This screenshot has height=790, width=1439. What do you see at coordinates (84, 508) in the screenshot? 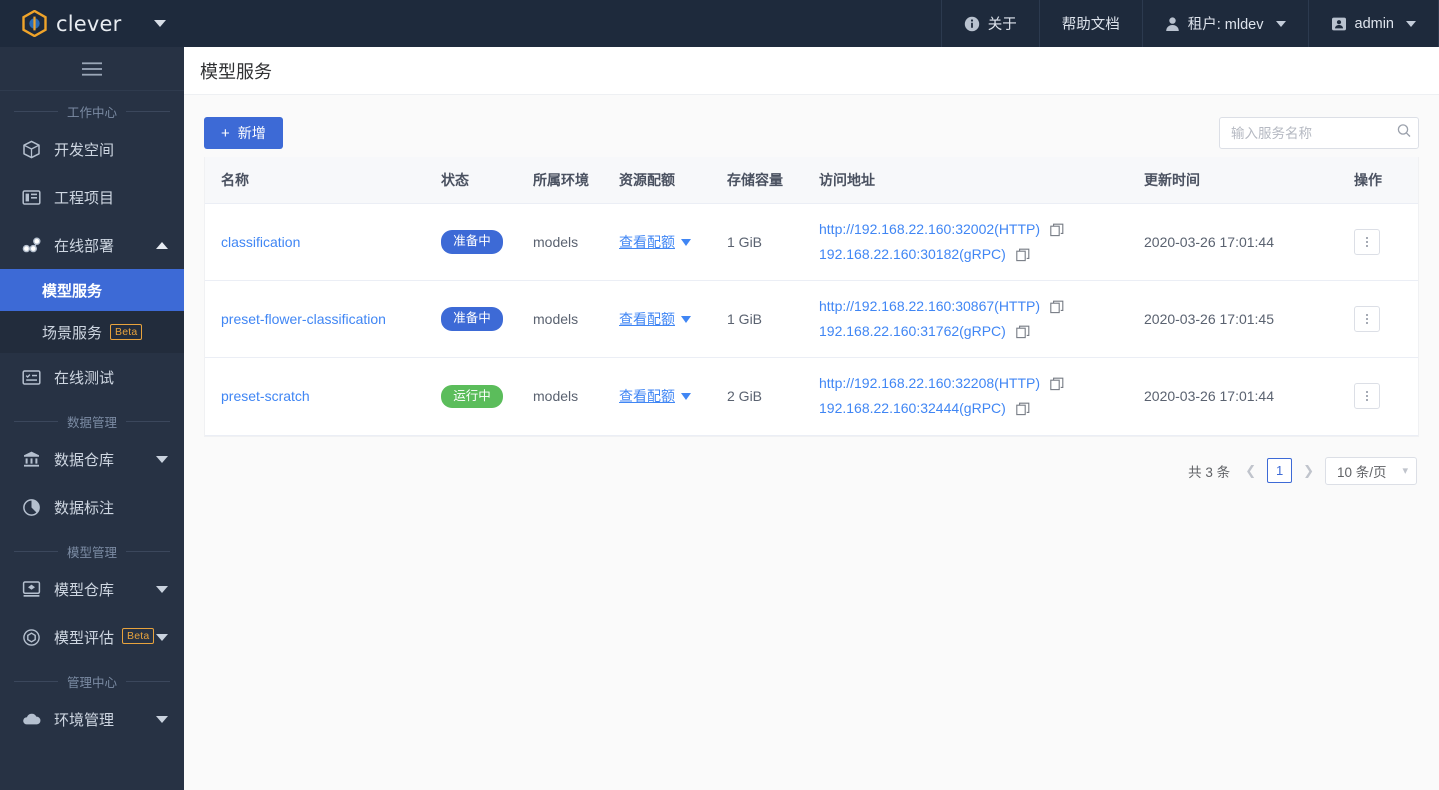
I see `sidebar-item-label: 数据标注` at bounding box center [84, 508].